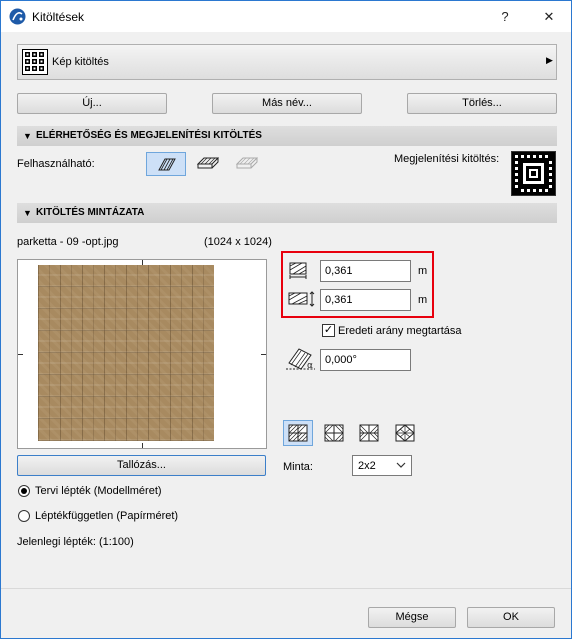 The image size is (572, 639). Describe the element at coordinates (17, 16) in the screenshot. I see `archicad-logo-icon` at that location.